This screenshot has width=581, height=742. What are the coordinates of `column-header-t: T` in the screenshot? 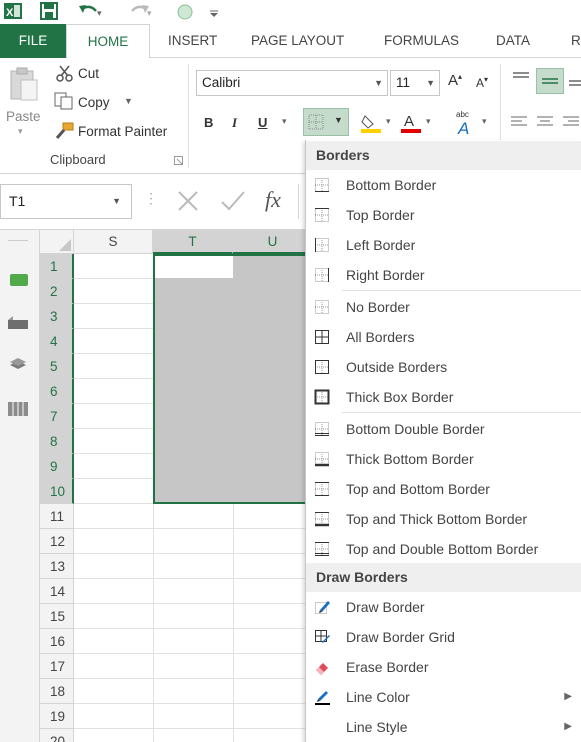 It's located at (193, 242).